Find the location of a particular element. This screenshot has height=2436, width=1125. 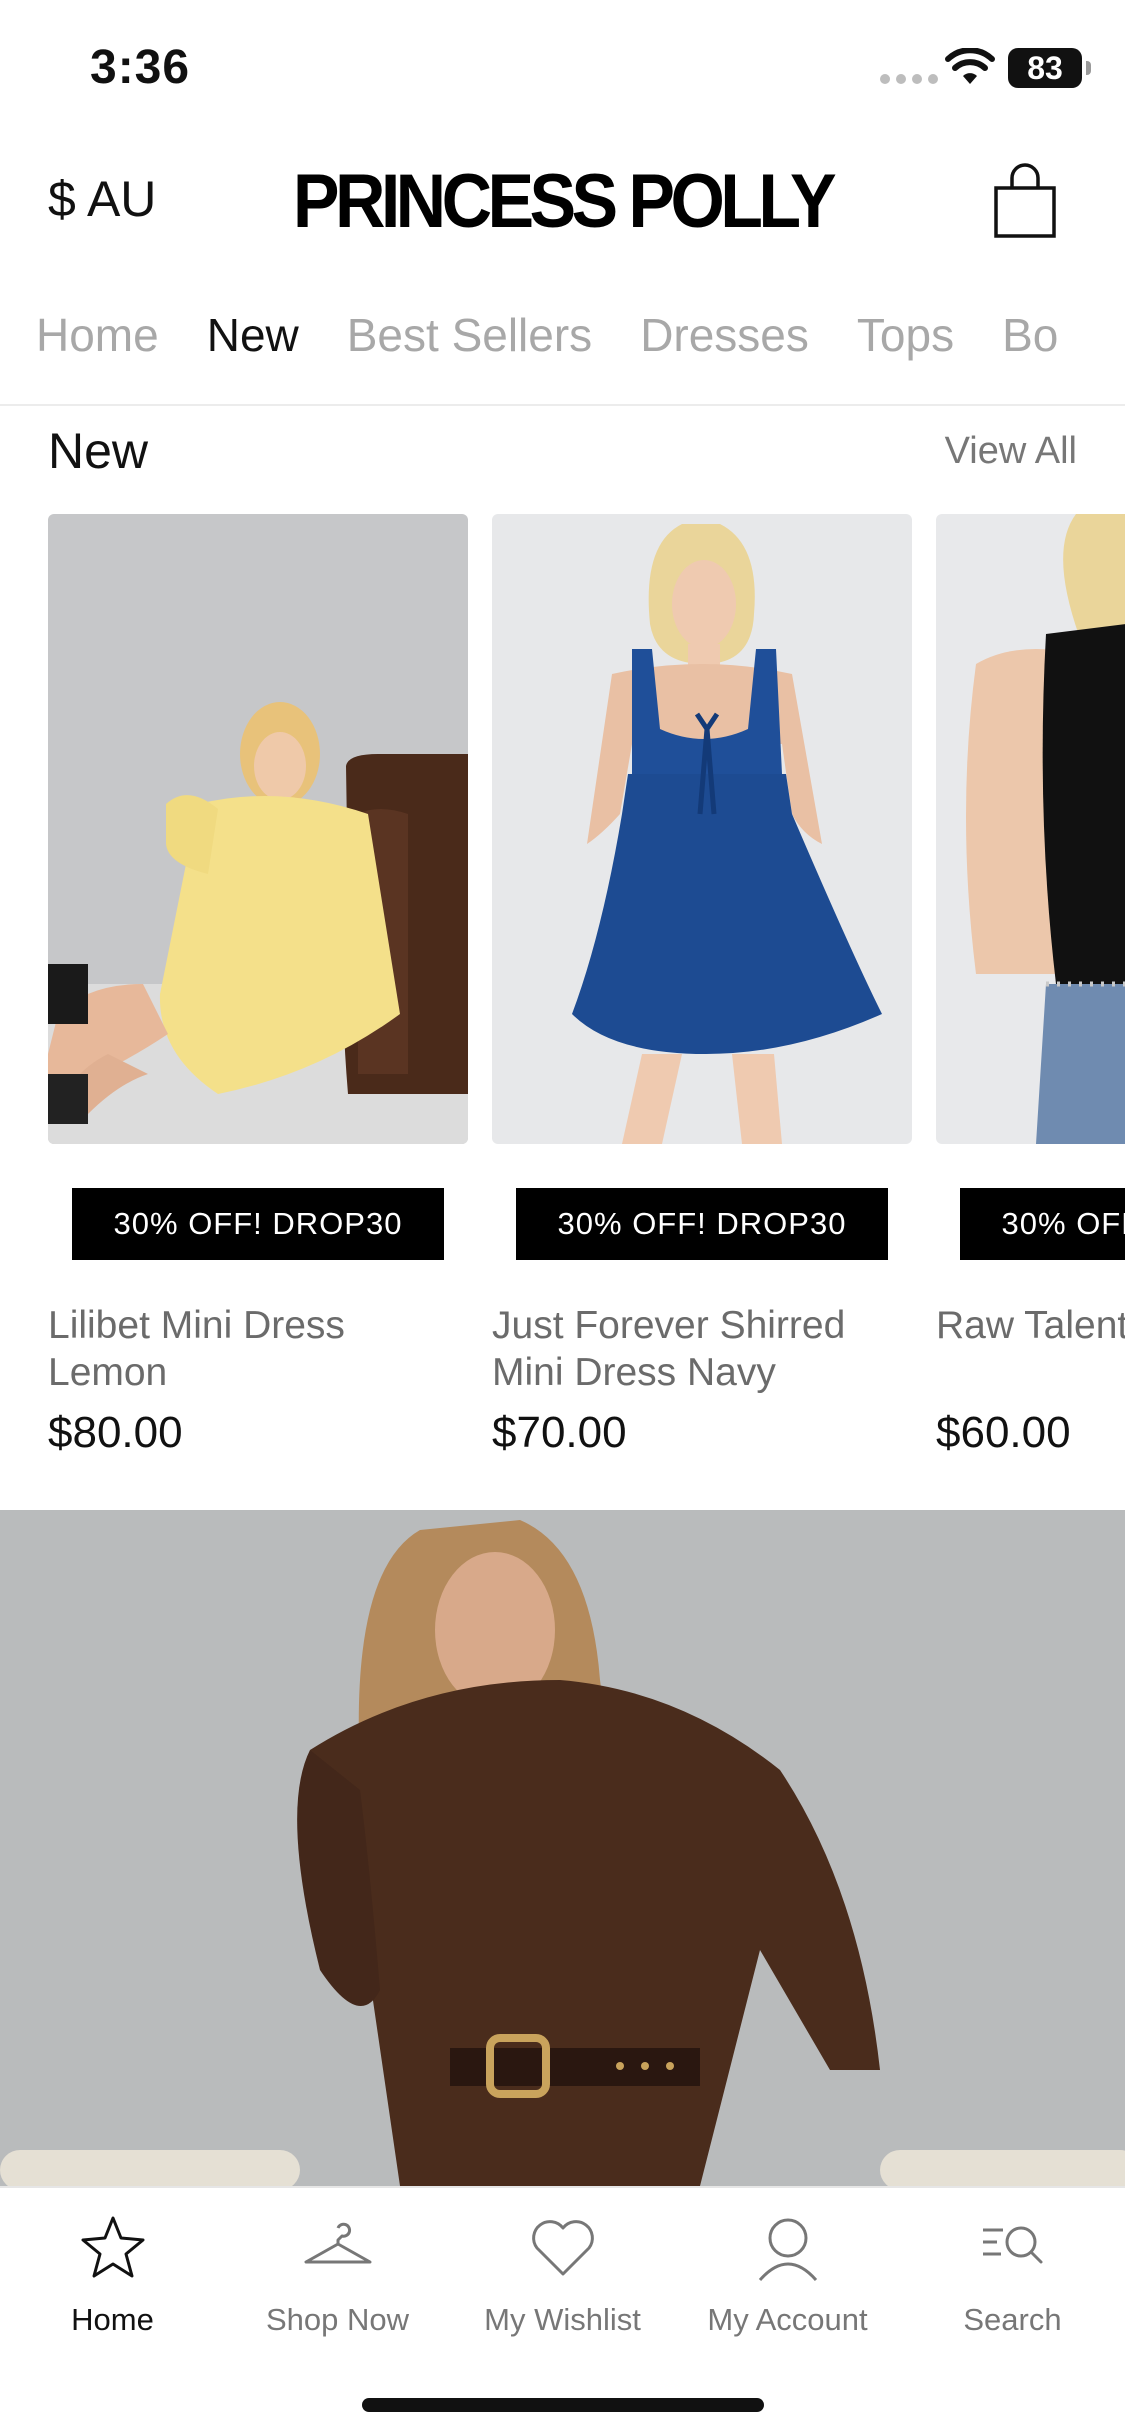

nav-home-label: Home is located at coordinates (112, 2319).